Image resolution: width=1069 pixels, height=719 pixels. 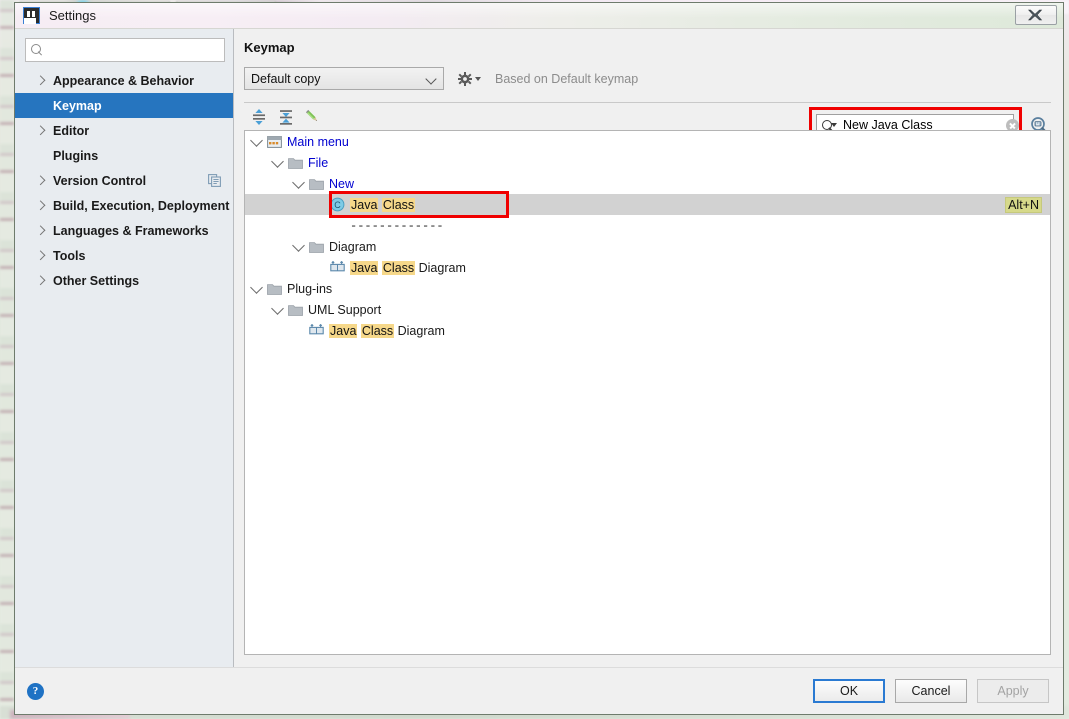 I want to click on sidebar-item-label: Editor, so click(x=71, y=130).